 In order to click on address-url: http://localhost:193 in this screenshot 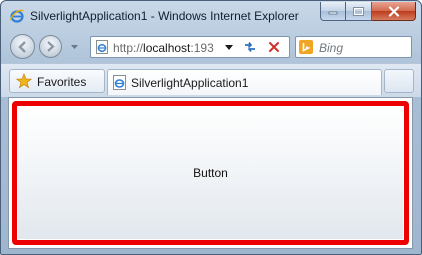, I will do `click(168, 48)`.